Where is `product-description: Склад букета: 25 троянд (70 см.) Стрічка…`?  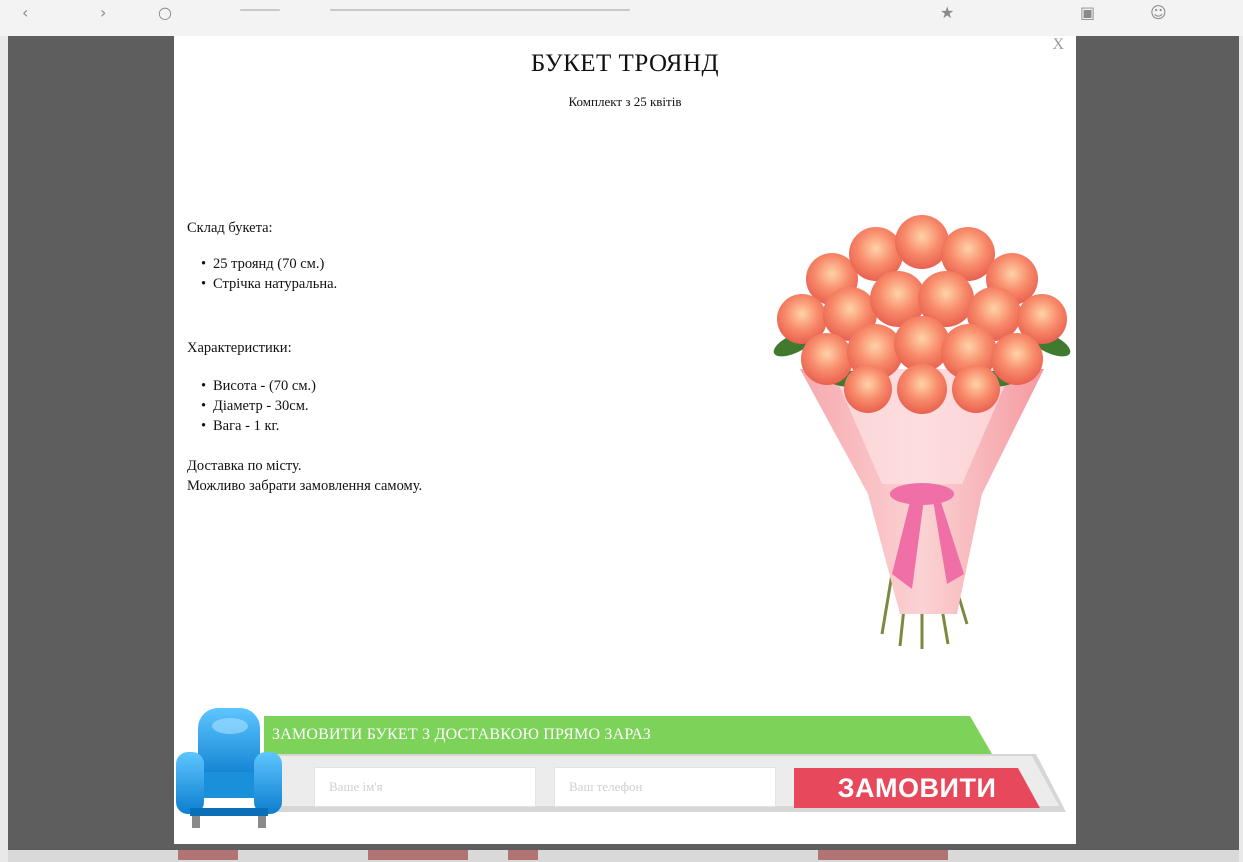
product-description: Склад букета: 25 троянд (70 см.) Стрічка… is located at coordinates (317, 357).